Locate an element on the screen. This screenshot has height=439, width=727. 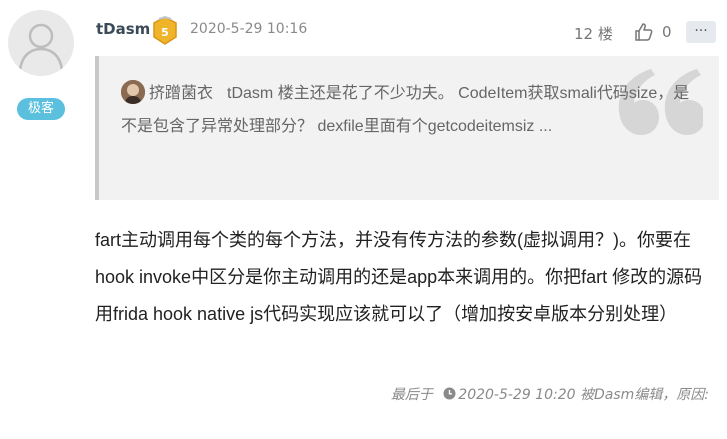
edit-time: 2020-5-29 10:20 is located at coordinates (517, 395).